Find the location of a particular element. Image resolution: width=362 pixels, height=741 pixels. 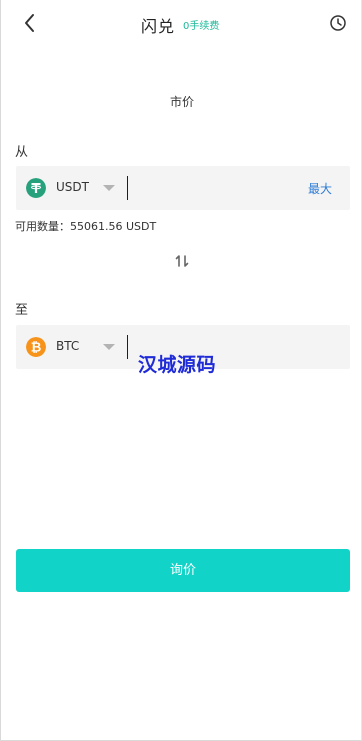

available-balance: 可用数量：55061.56 USDT is located at coordinates (86, 226).